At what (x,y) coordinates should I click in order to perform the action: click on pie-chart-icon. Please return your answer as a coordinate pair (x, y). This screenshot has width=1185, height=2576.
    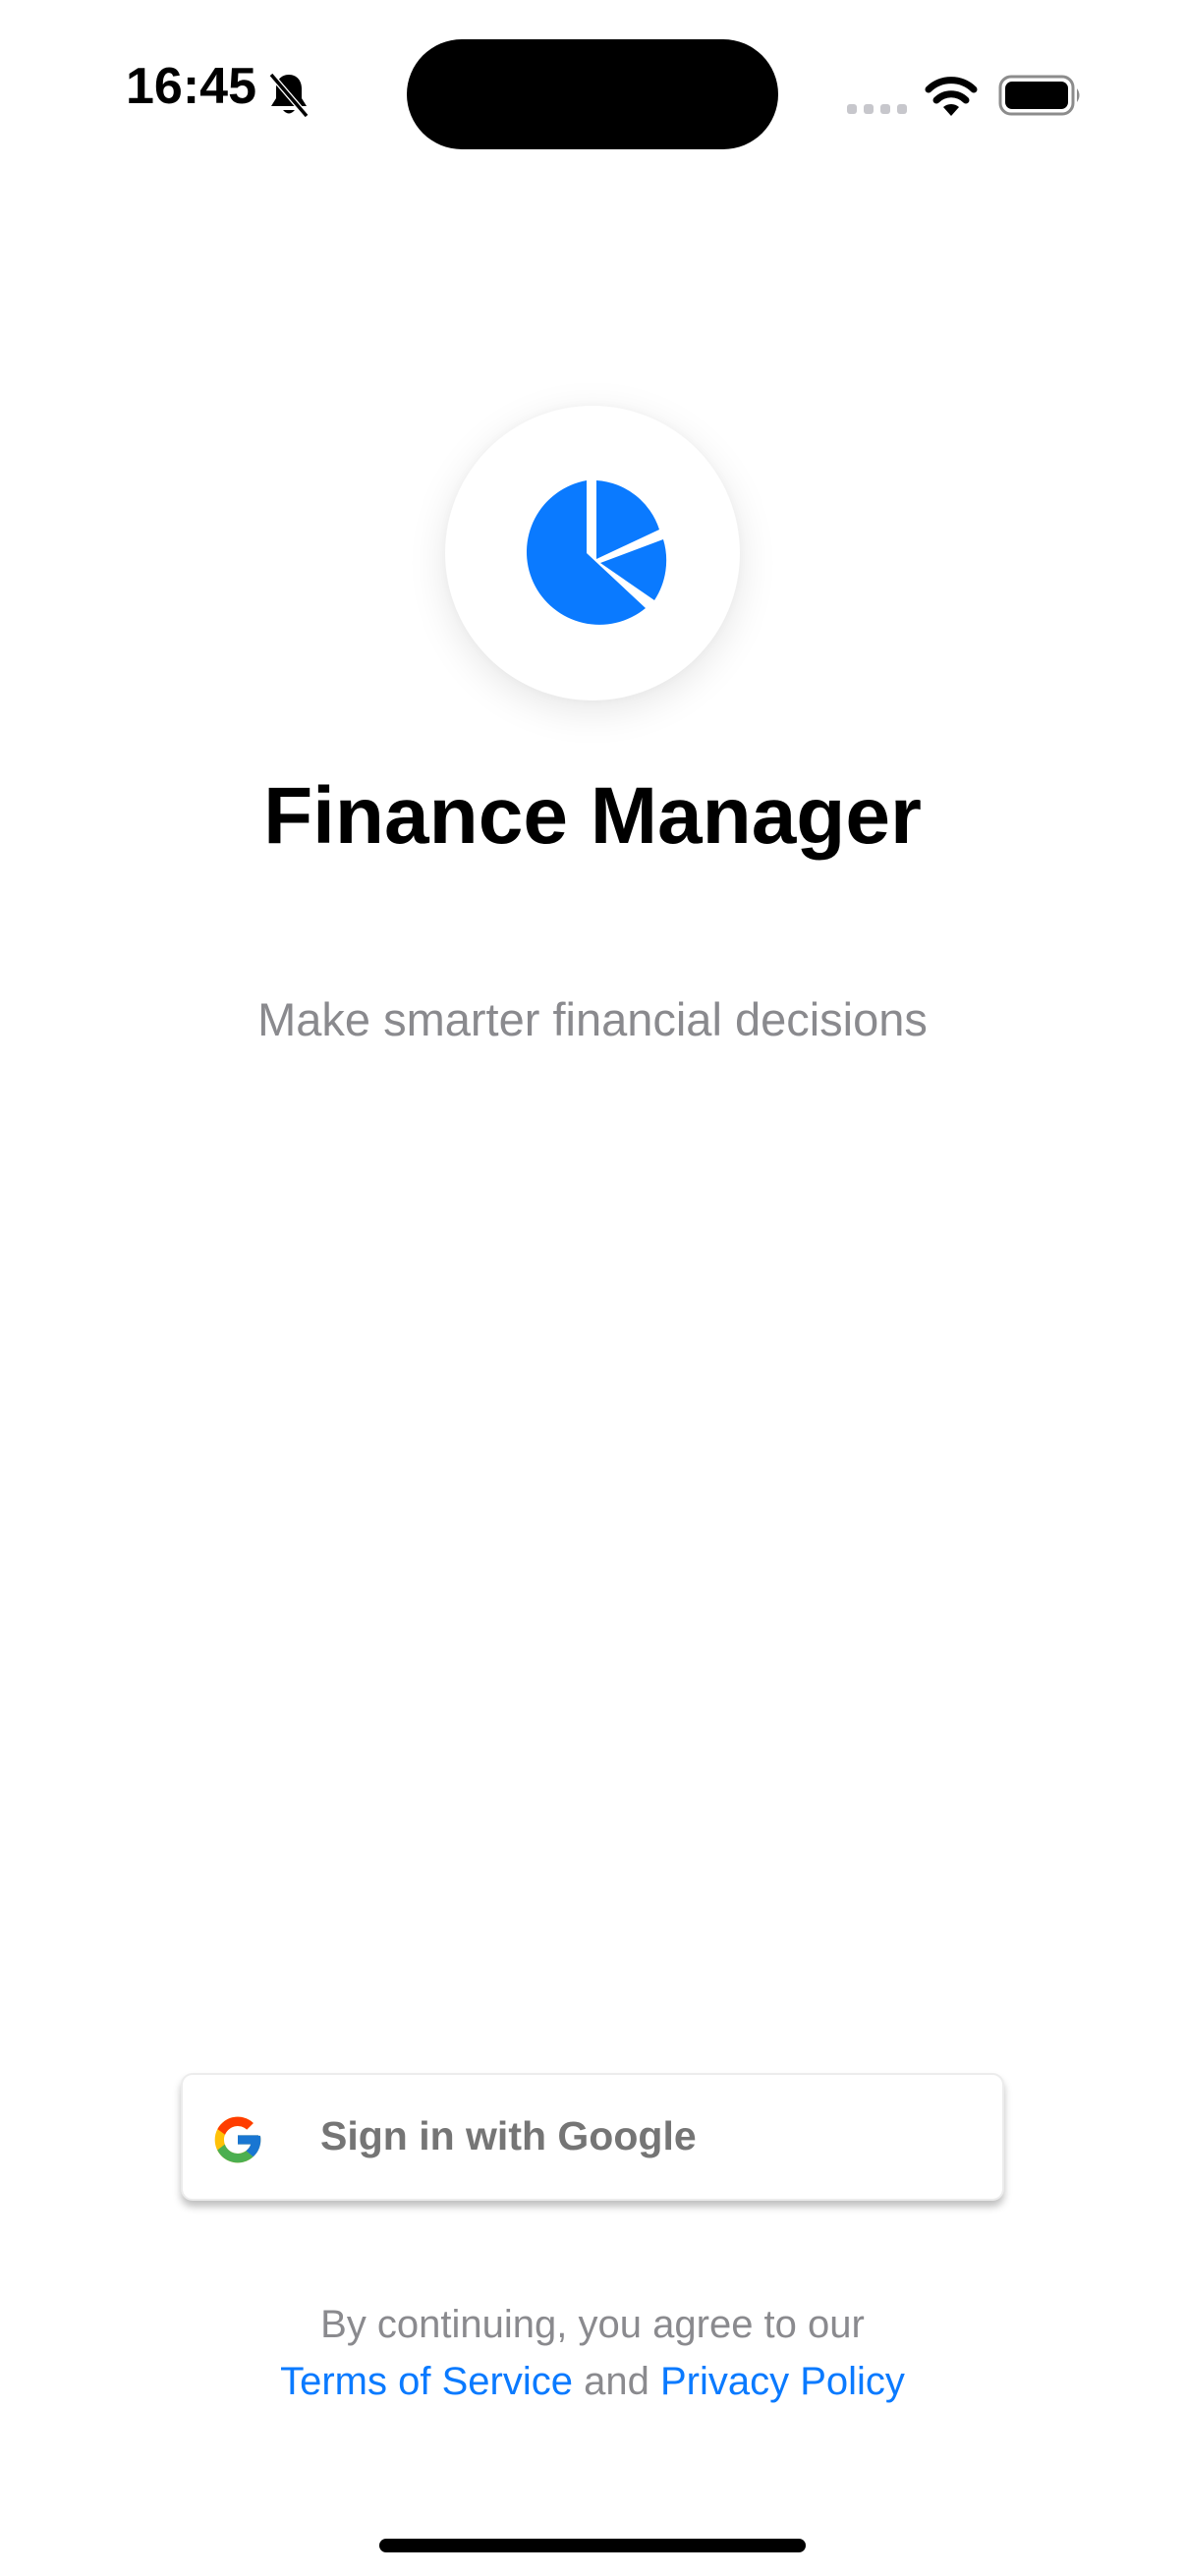
    Looking at the image, I should click on (596, 552).